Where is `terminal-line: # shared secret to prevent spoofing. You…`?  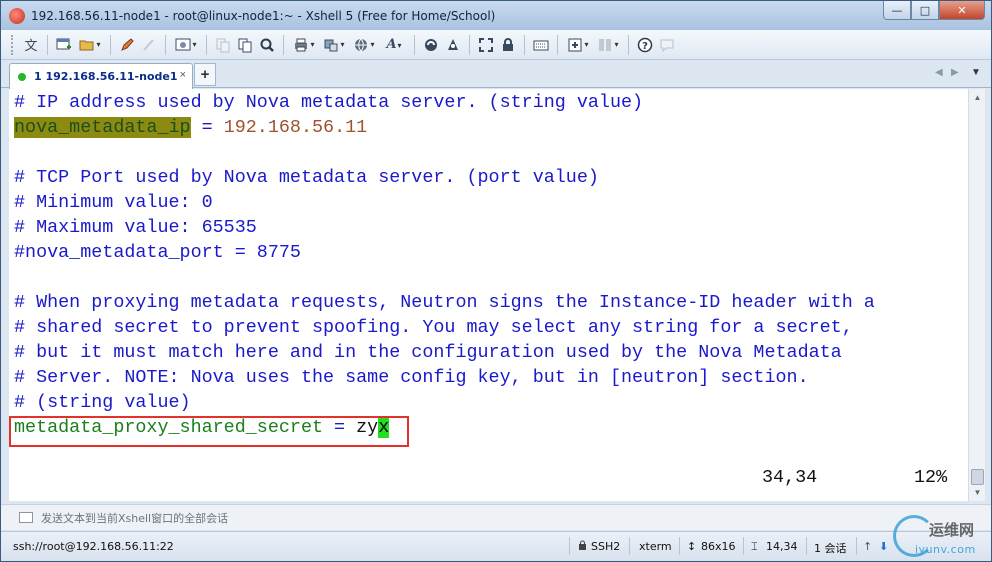 terminal-line: # shared secret to prevent spoofing. You… is located at coordinates (433, 327).